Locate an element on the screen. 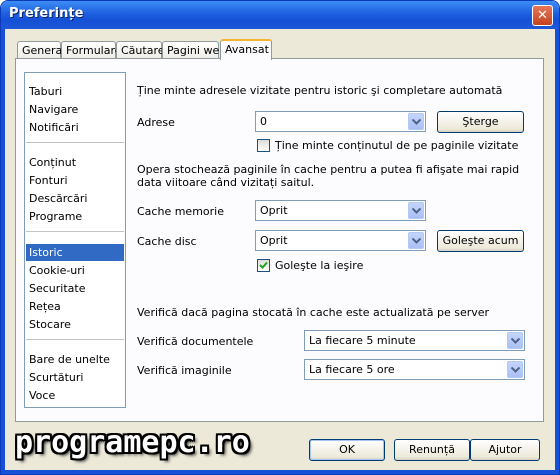  memory-cache-label: Cache memorie is located at coordinates (180, 211).